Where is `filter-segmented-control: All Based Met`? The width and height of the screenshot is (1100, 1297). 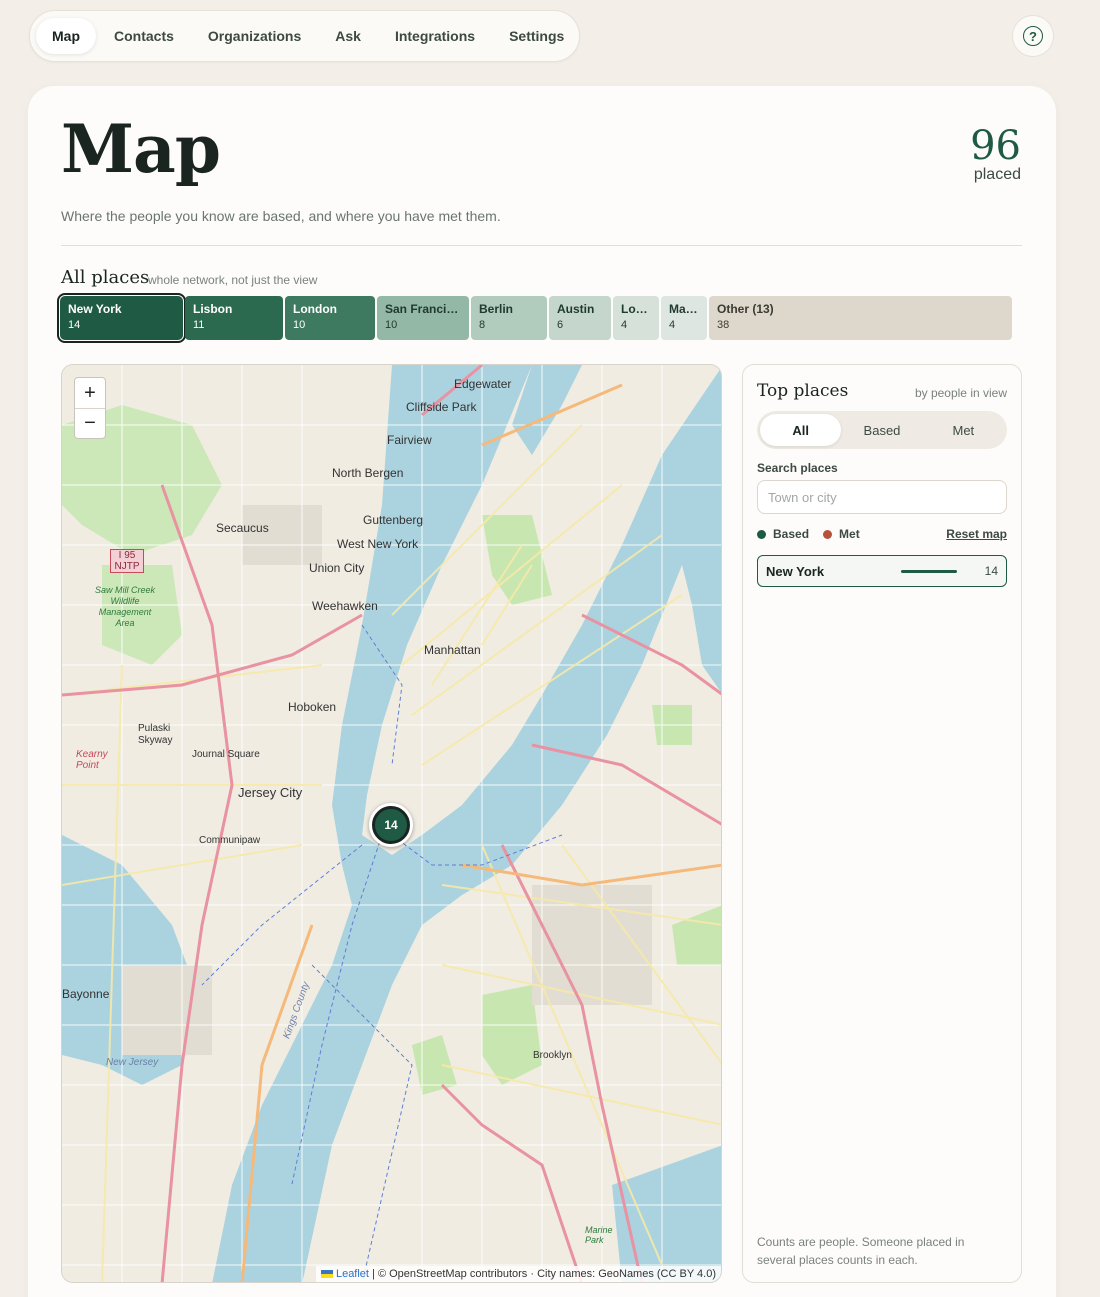 filter-segmented-control: All Based Met is located at coordinates (882, 430).